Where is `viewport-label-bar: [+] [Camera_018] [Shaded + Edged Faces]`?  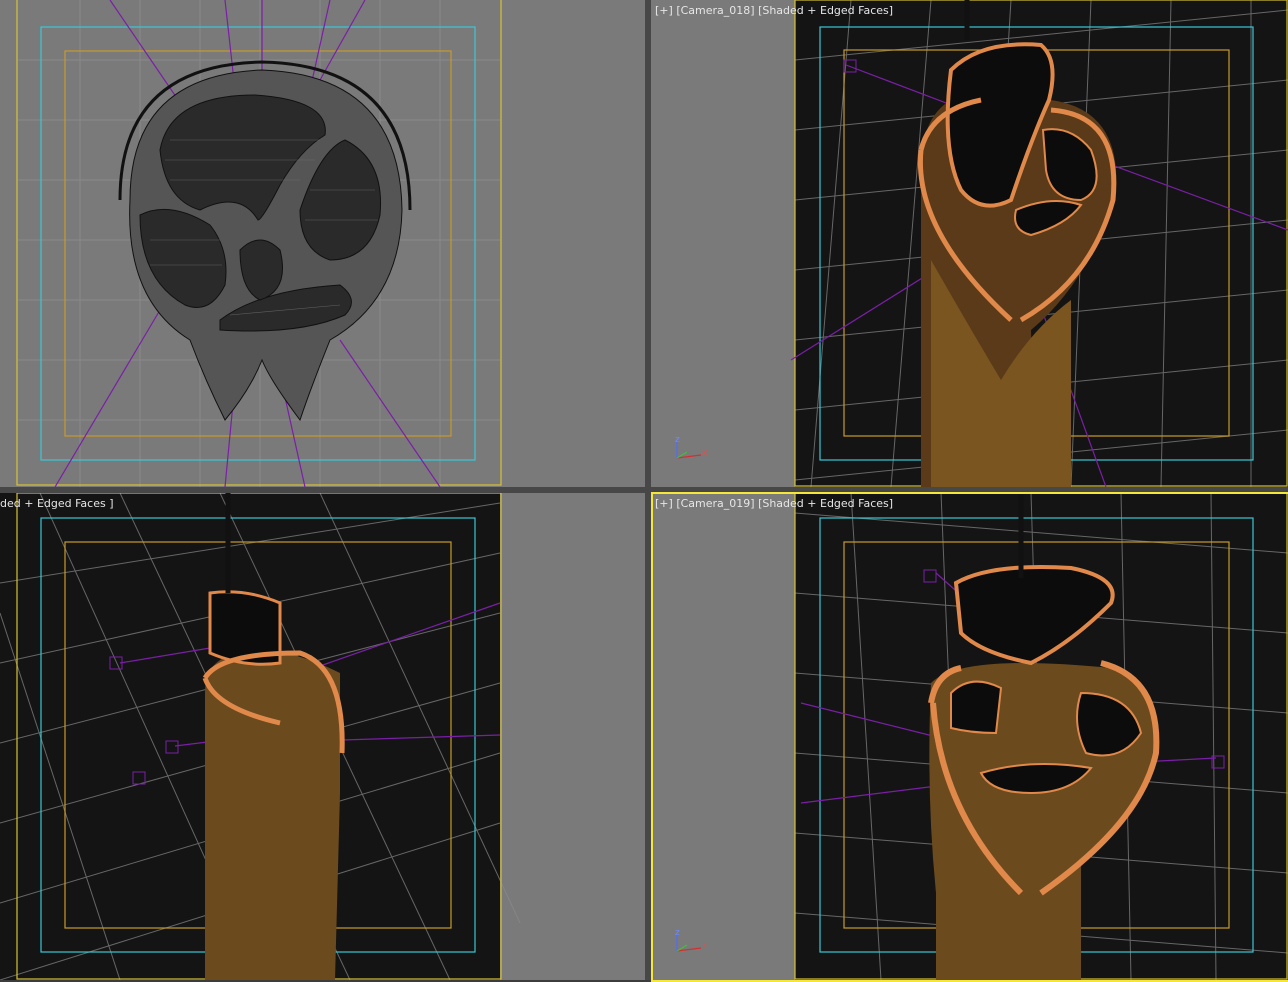 viewport-label-bar: [+] [Camera_018] [Shaded + Edged Faces] is located at coordinates (774, 10).